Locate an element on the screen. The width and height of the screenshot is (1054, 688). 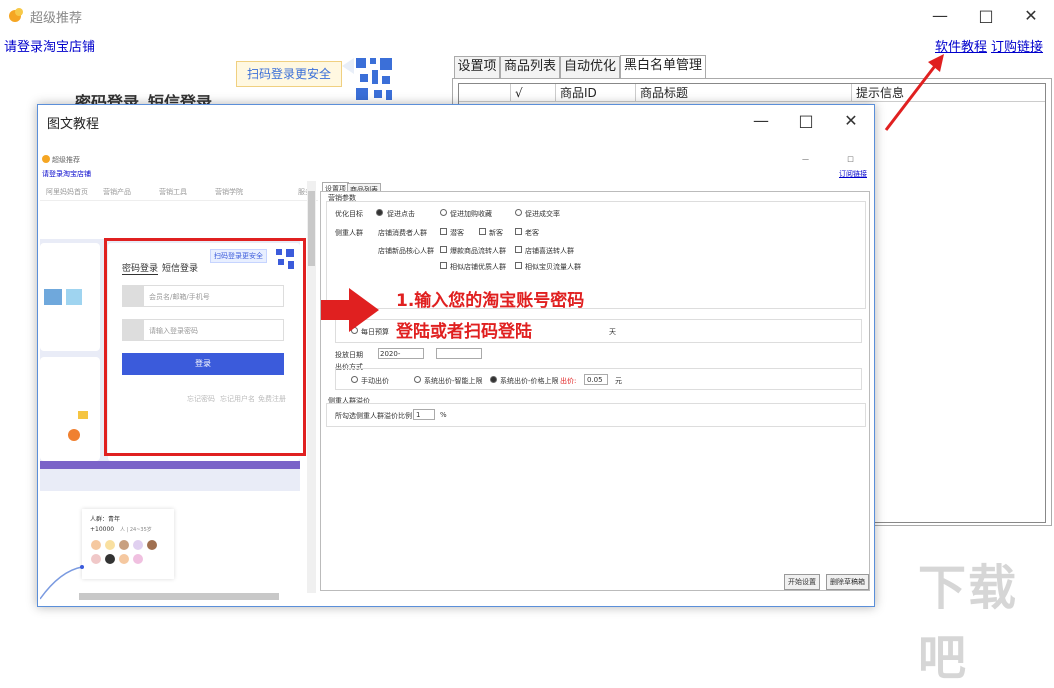
col-header-blank is located at coordinates (485, 93).